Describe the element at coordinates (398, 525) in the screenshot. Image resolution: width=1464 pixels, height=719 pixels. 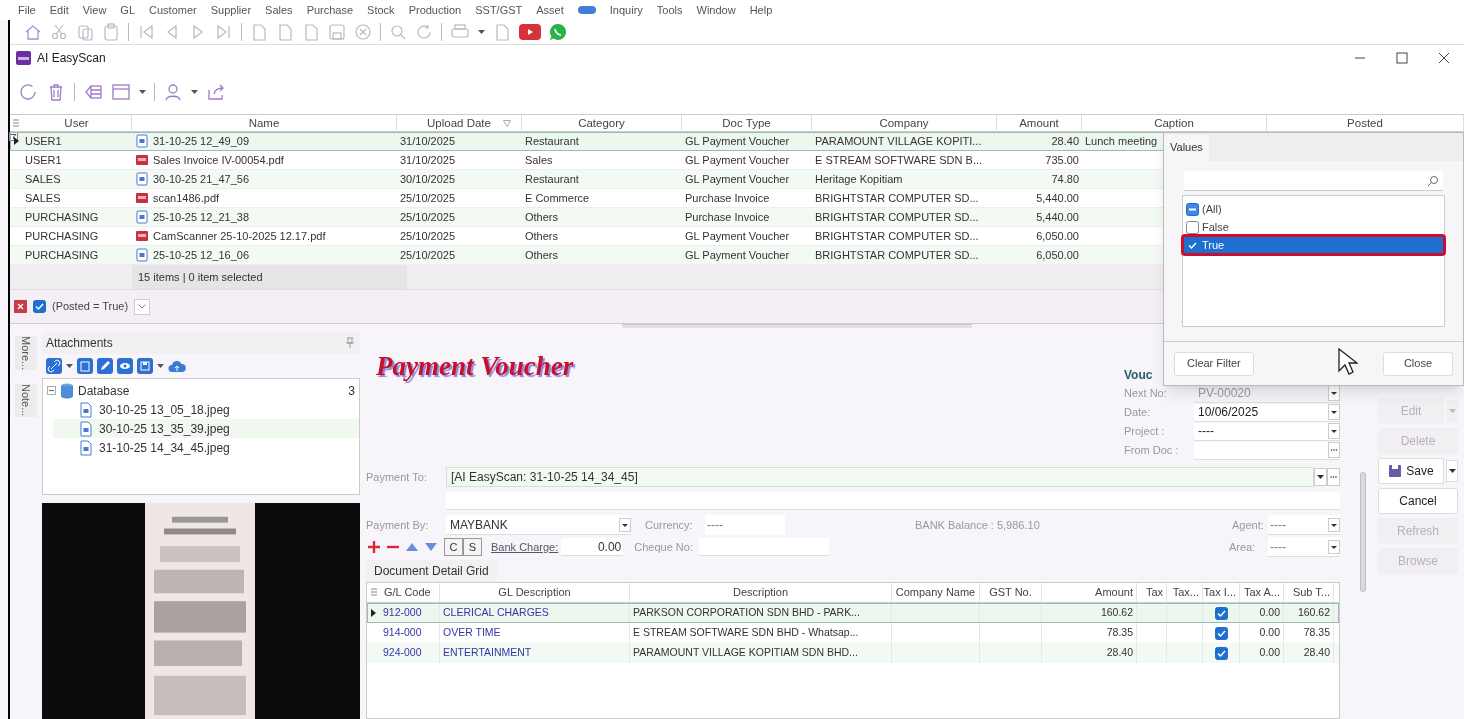
I see `field-label: Payment By:` at that location.